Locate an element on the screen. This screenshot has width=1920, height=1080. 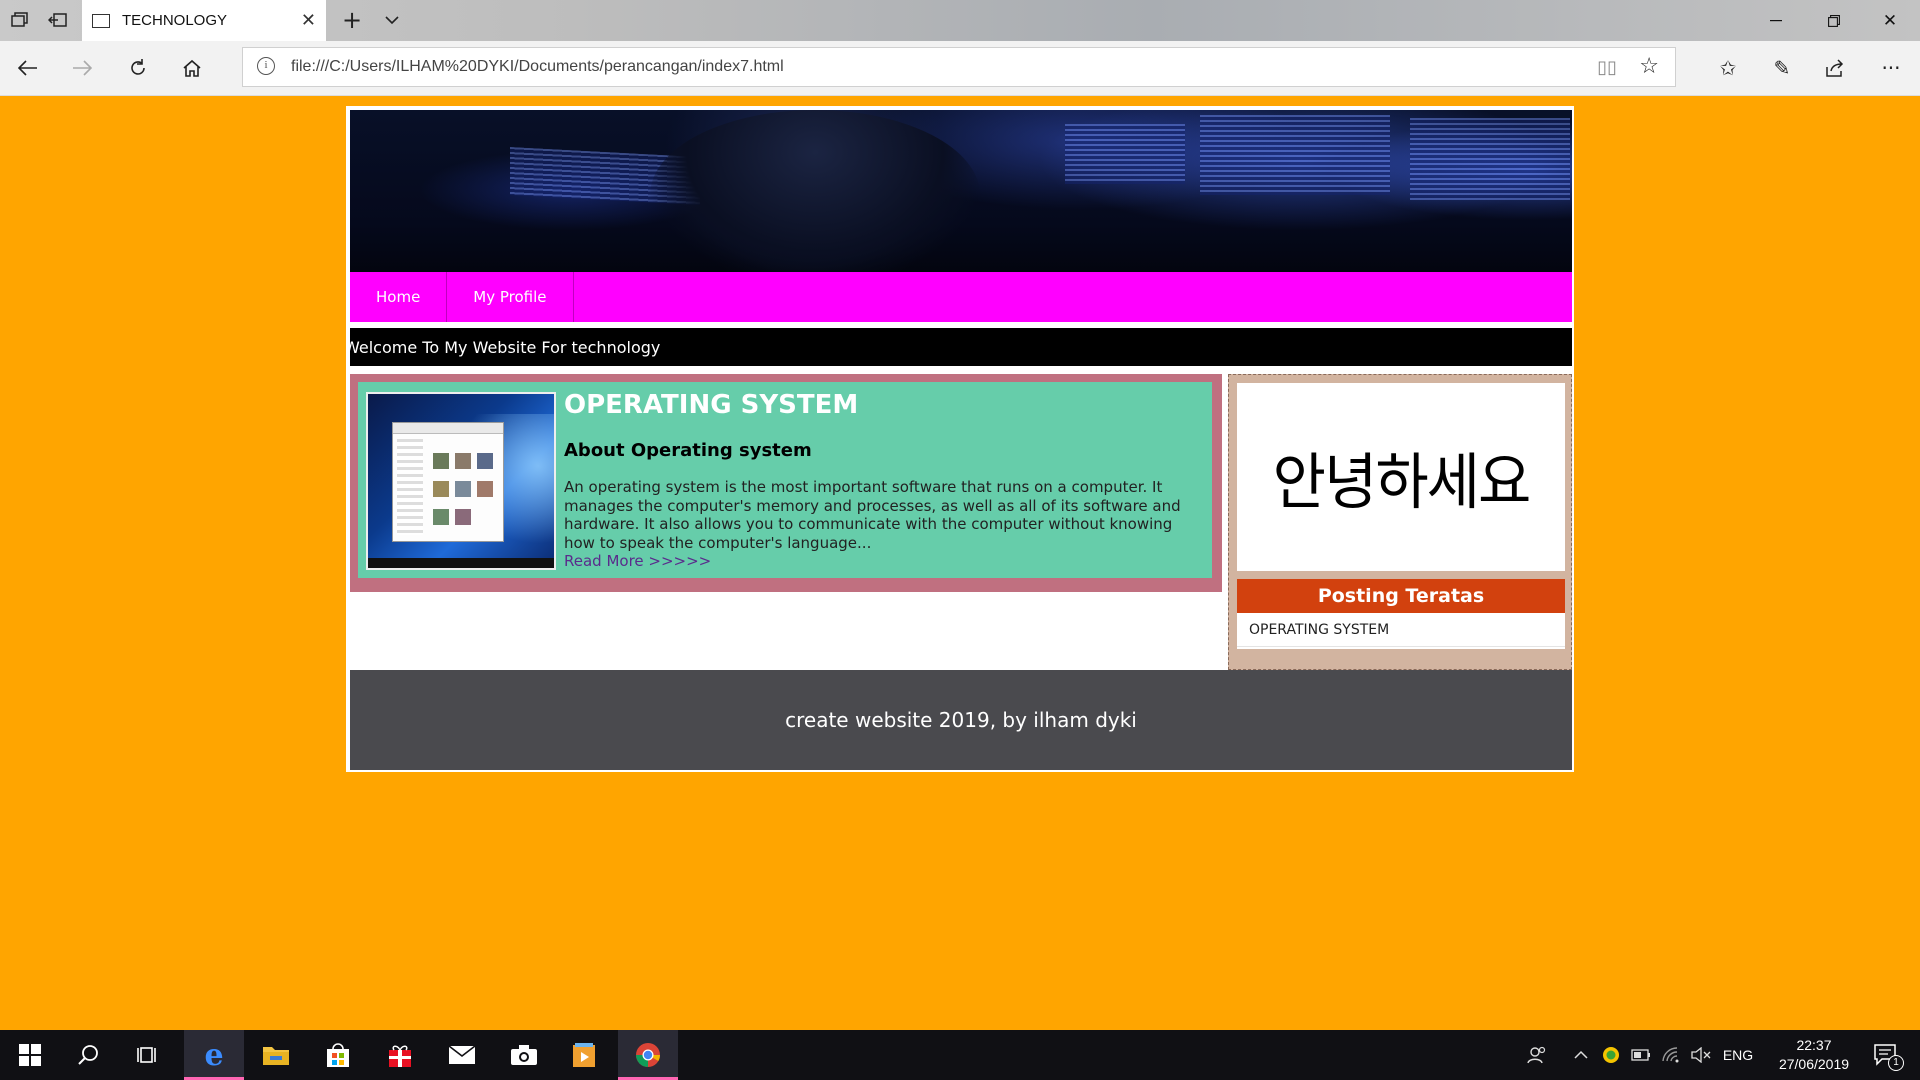
browser-tab: TECHNOLOGY ✕ is located at coordinates (204, 20).